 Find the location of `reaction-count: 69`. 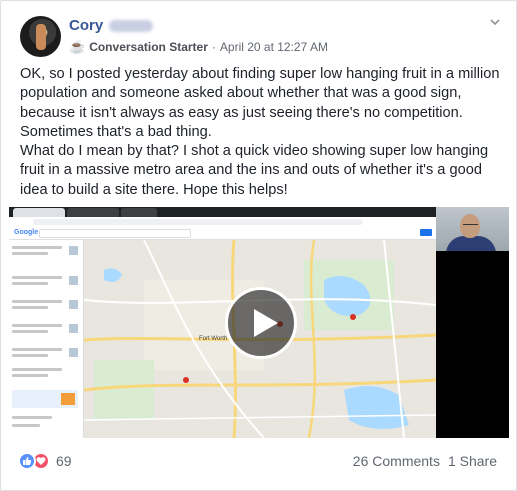

reaction-count: 69 is located at coordinates (64, 461).